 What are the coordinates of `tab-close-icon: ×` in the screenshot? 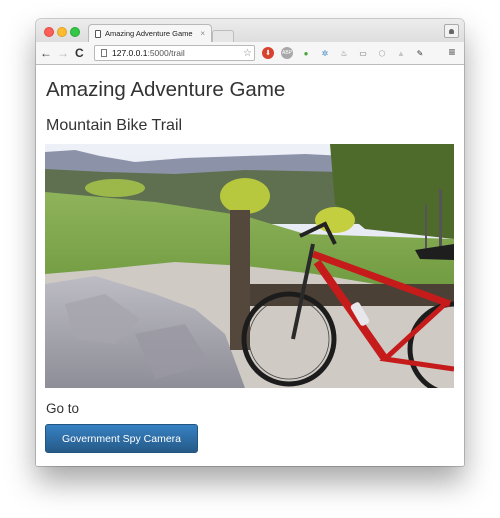 It's located at (202, 33).